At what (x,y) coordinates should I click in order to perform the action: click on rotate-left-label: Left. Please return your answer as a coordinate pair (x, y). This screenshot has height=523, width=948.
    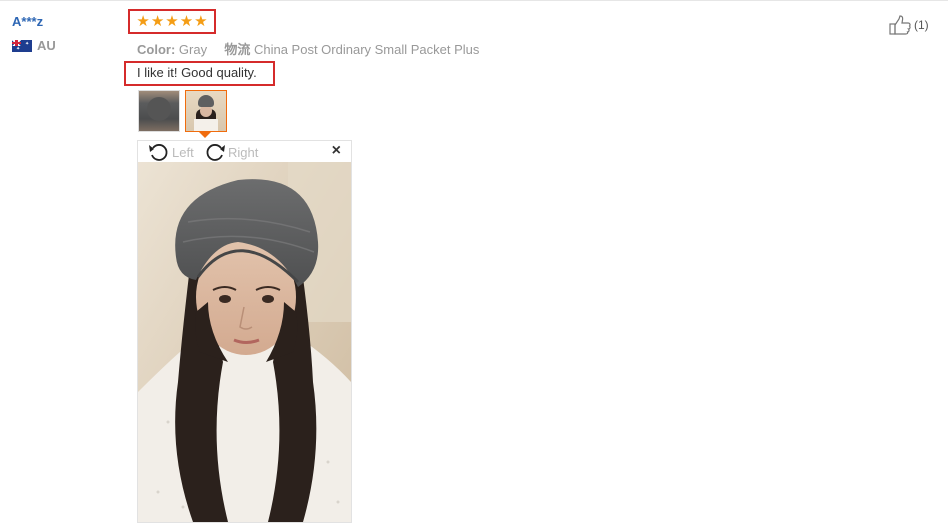
    Looking at the image, I should click on (183, 152).